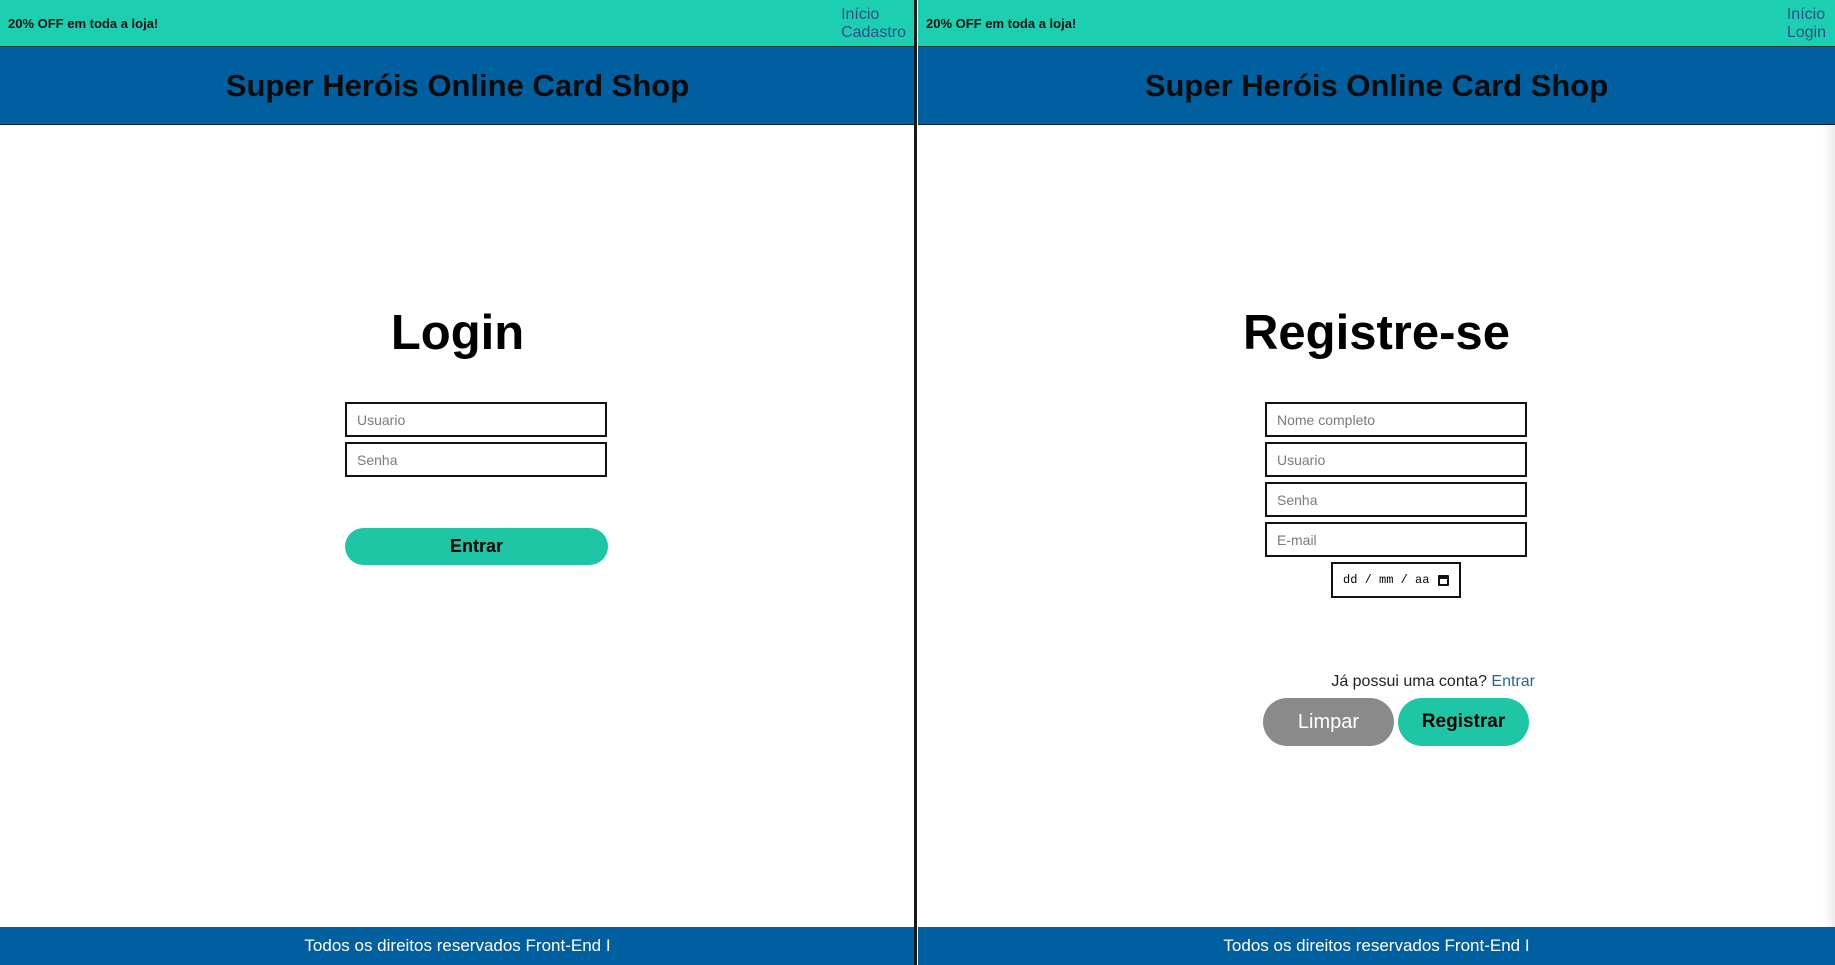 The width and height of the screenshot is (1835, 965). I want to click on have-account-text: Já possui uma conta?, so click(1409, 681).